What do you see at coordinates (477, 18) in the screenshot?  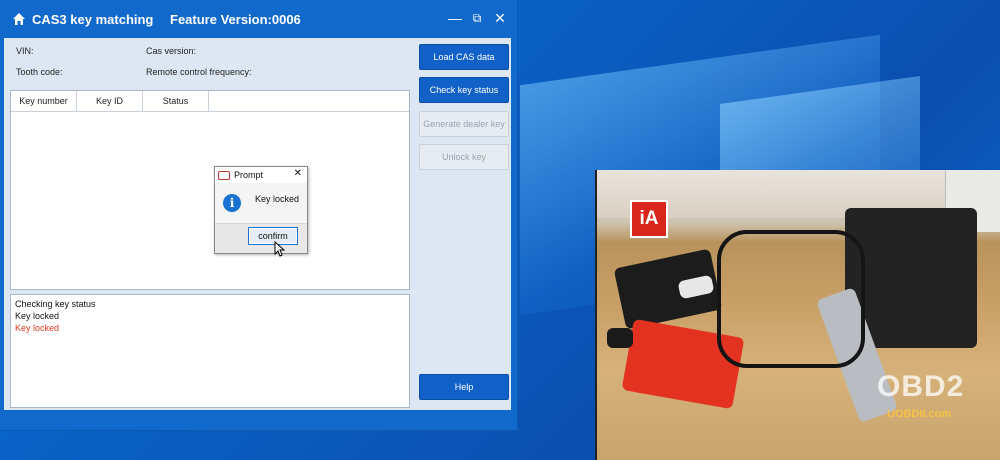 I see `restore-button: ⧉` at bounding box center [477, 18].